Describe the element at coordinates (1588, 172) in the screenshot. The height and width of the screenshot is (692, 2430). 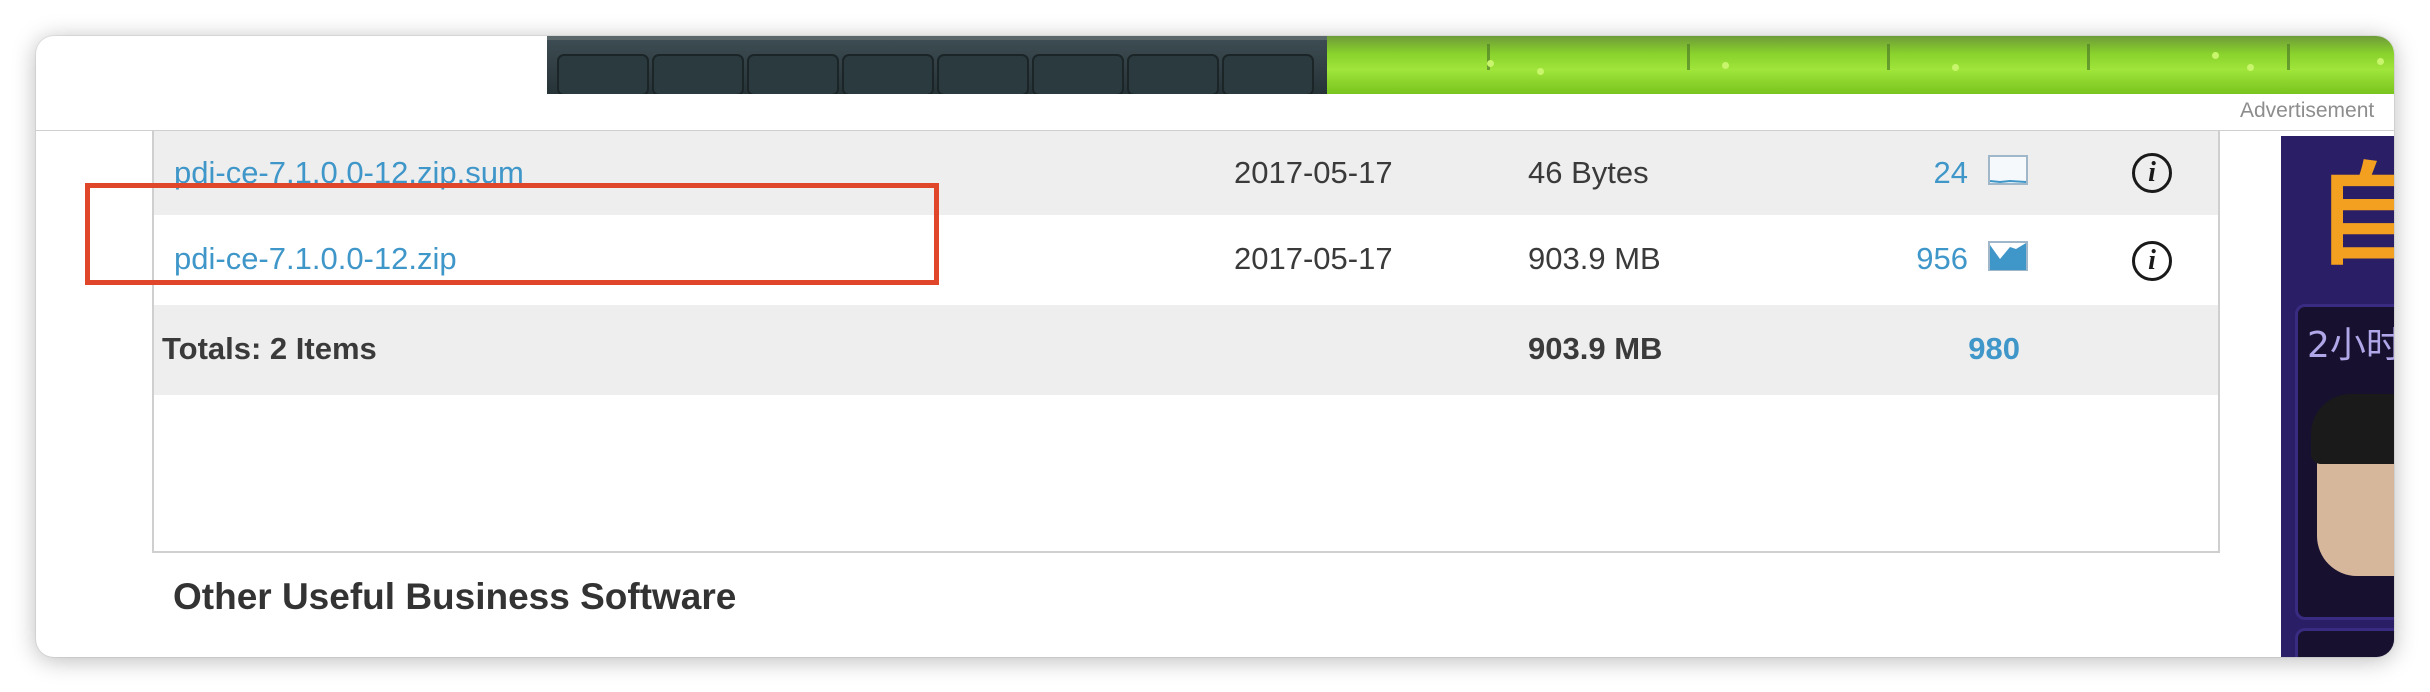
I see `file-size: 46 Bytes` at that location.